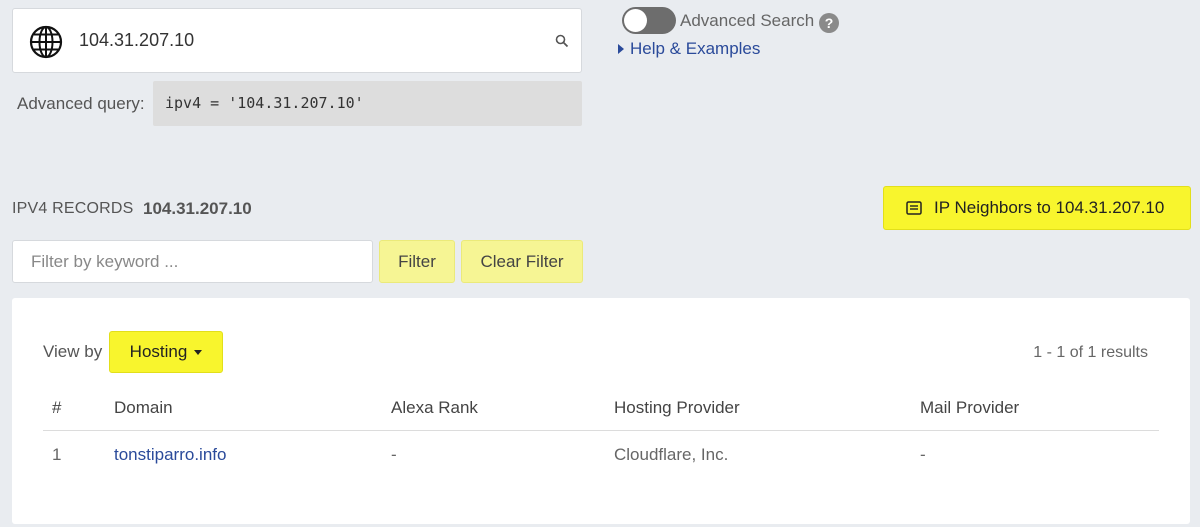 This screenshot has height=527, width=1200. What do you see at coordinates (170, 455) in the screenshot?
I see `domain-link: tonstiparro.info` at bounding box center [170, 455].